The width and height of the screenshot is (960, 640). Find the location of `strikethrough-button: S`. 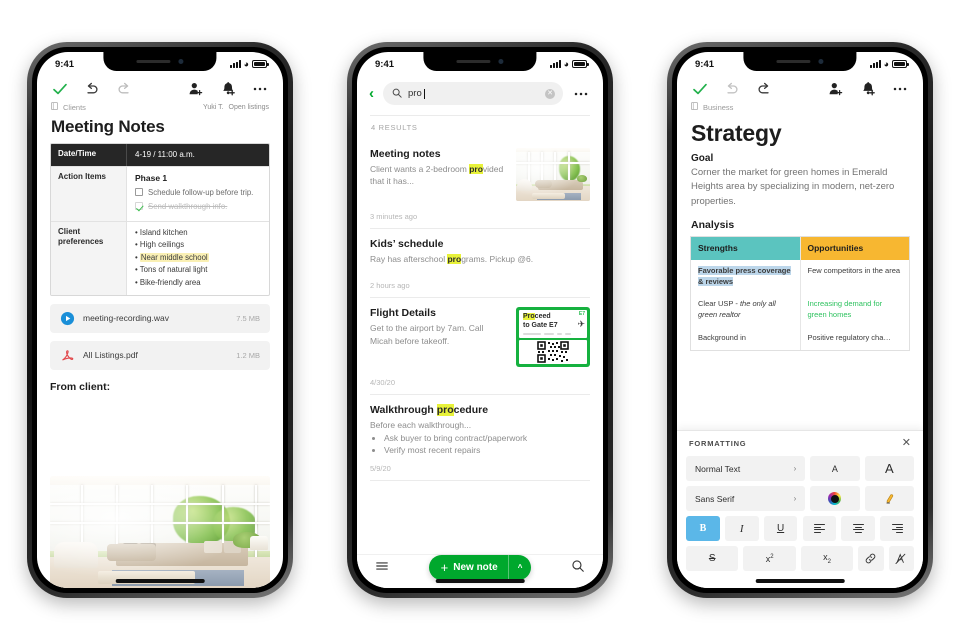

strikethrough-button: S is located at coordinates (712, 558).